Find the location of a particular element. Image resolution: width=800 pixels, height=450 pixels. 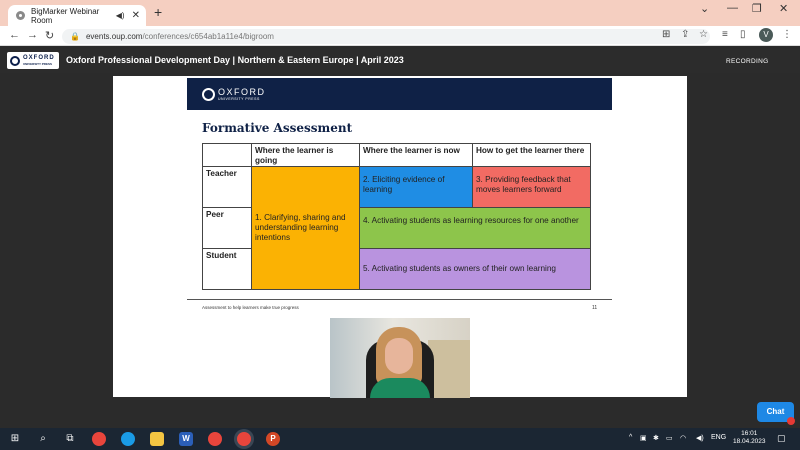

oxford-logo: OXFORD UNIVERSITY PRESS is located at coordinates (33, 60).